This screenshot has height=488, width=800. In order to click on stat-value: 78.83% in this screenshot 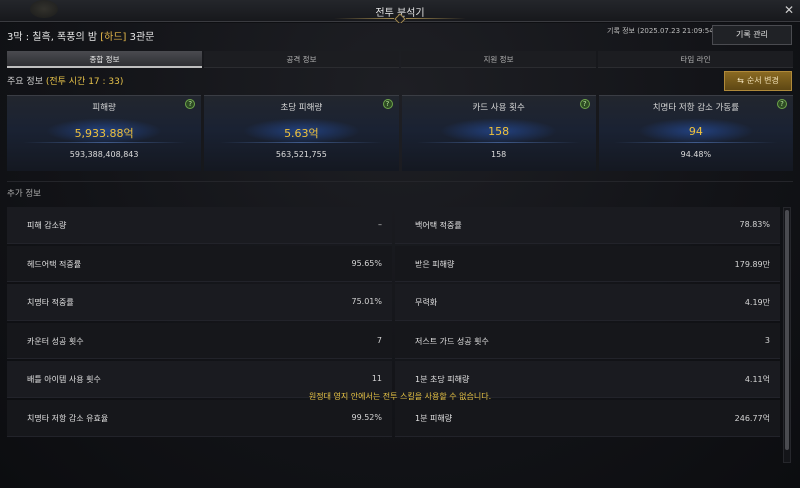, I will do `click(754, 224)`.